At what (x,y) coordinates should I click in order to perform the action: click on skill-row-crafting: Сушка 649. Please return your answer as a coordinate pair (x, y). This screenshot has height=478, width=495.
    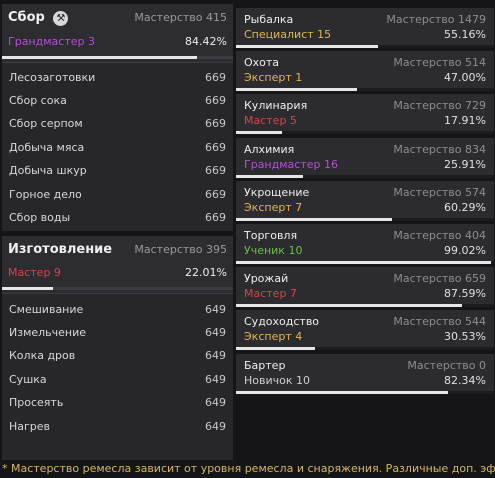
    Looking at the image, I should click on (117, 379).